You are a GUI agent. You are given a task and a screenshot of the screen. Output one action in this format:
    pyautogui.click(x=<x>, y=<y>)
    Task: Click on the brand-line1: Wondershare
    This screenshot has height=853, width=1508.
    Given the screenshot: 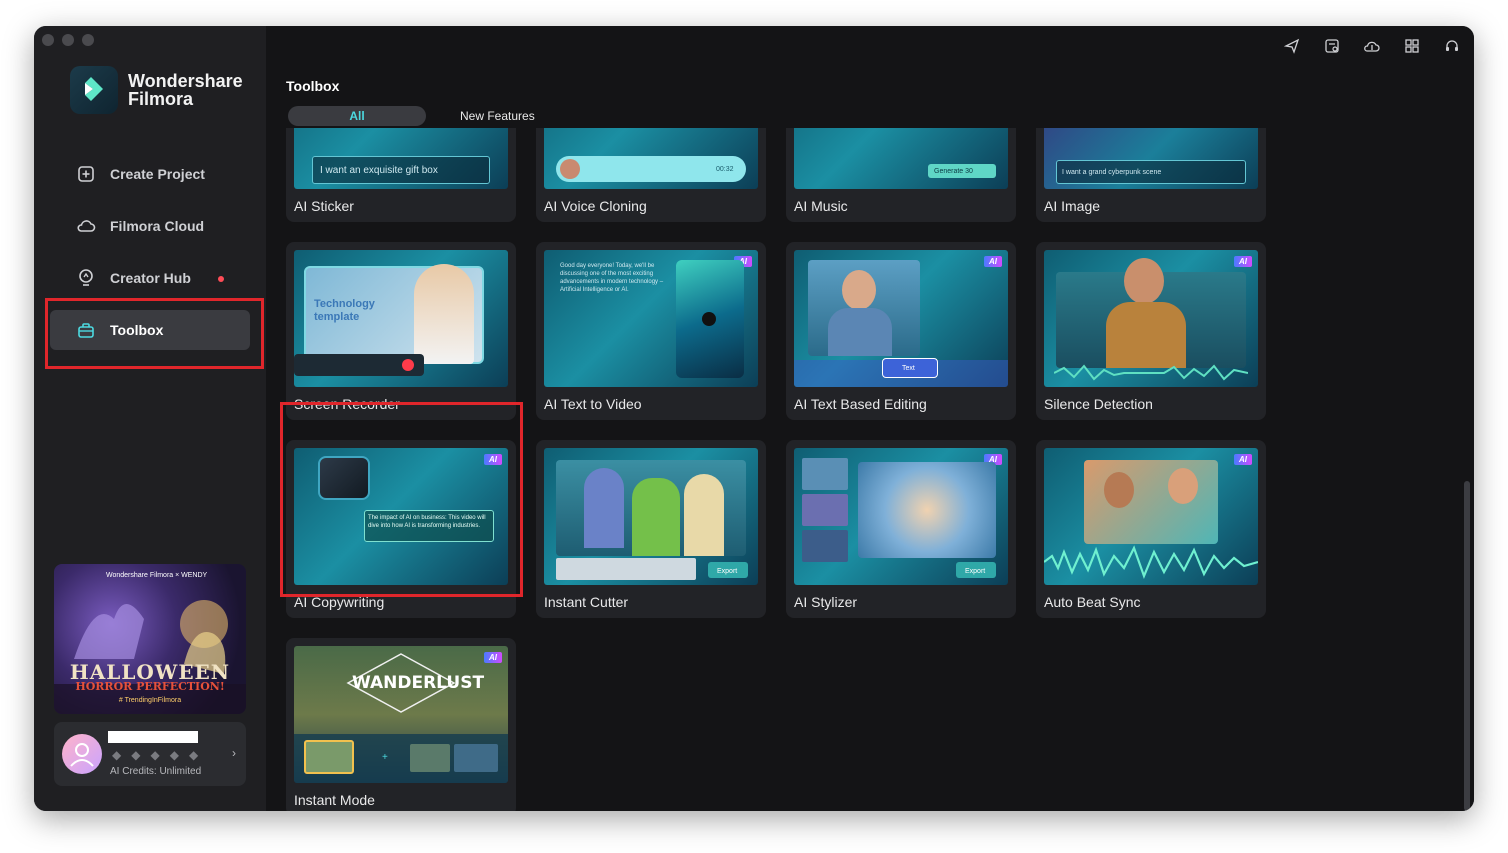 What is the action you would take?
    pyautogui.click(x=185, y=81)
    